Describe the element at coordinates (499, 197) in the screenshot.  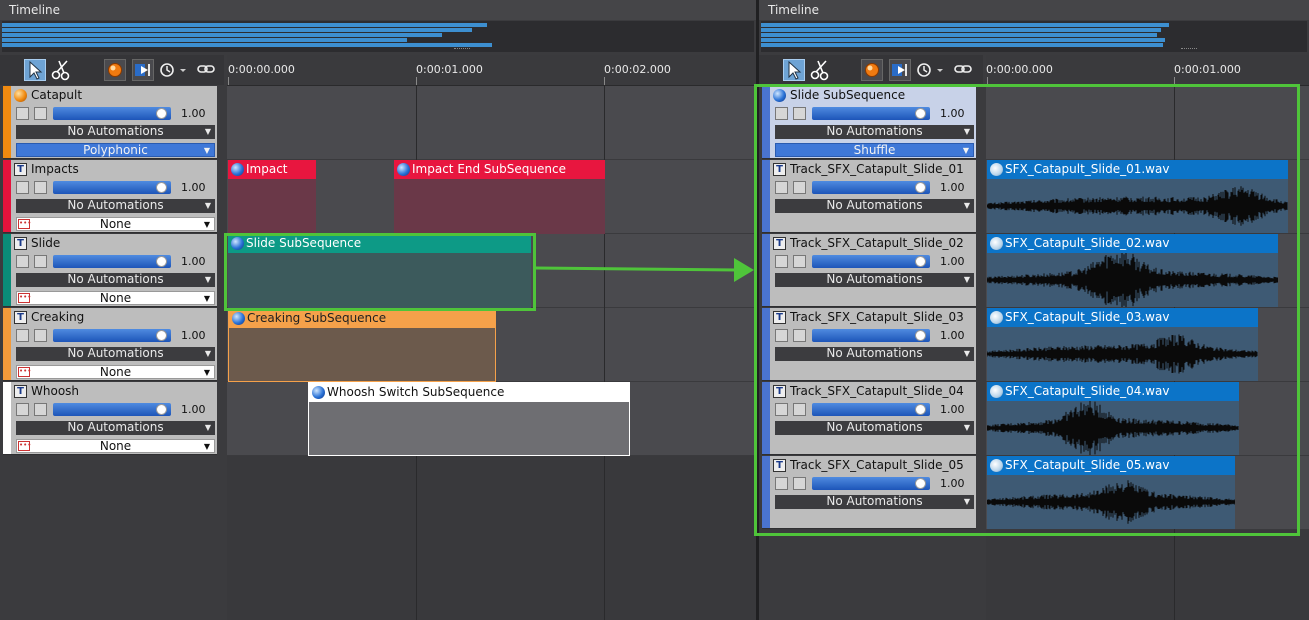
I see `clip-impact-end-subsequence: Impact End SubSequence` at that location.